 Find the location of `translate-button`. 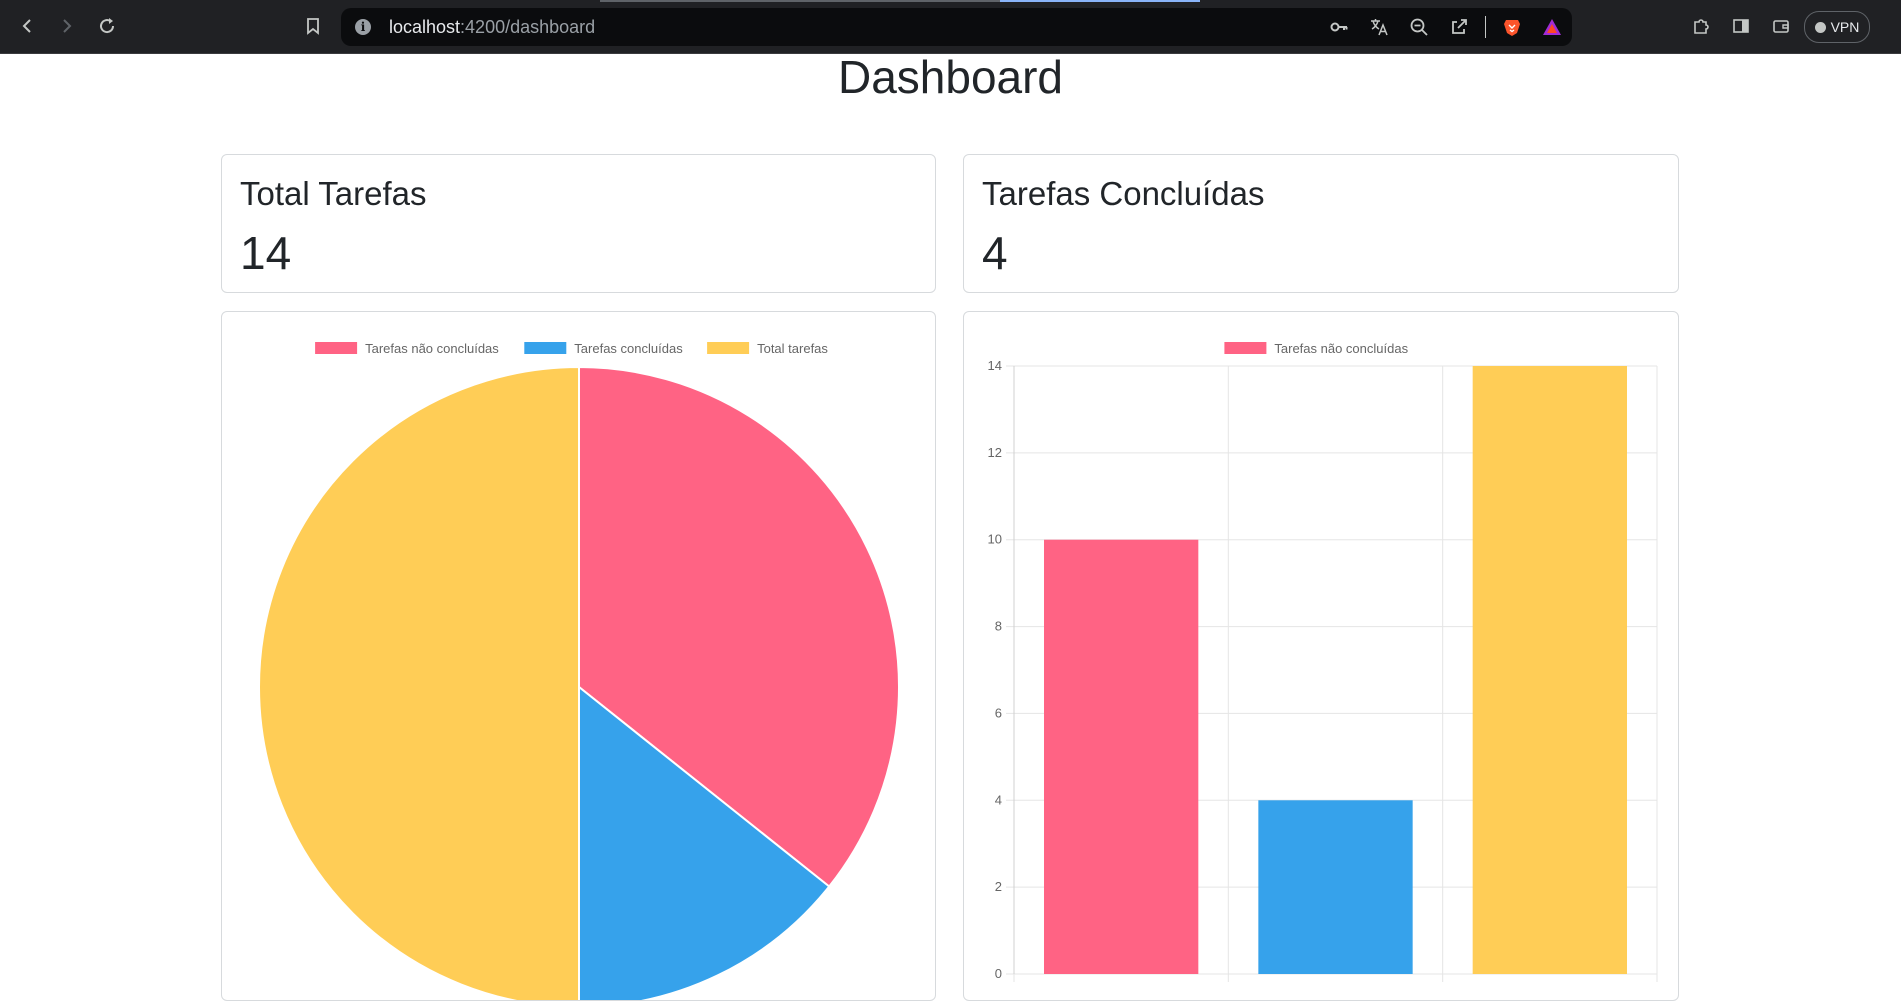

translate-button is located at coordinates (1379, 27).